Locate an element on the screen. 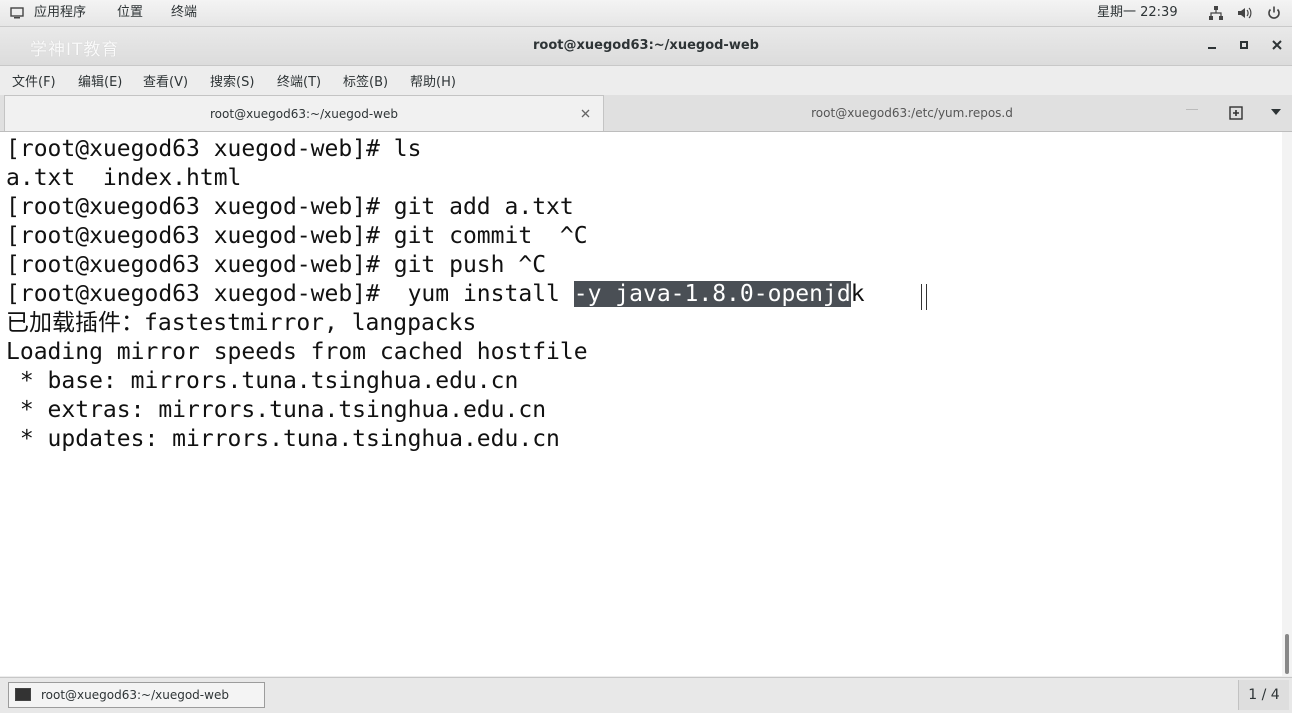 Image resolution: width=1292 pixels, height=713 pixels. tab-label: root@xuegod63:~/xuegod-web is located at coordinates (304, 114).